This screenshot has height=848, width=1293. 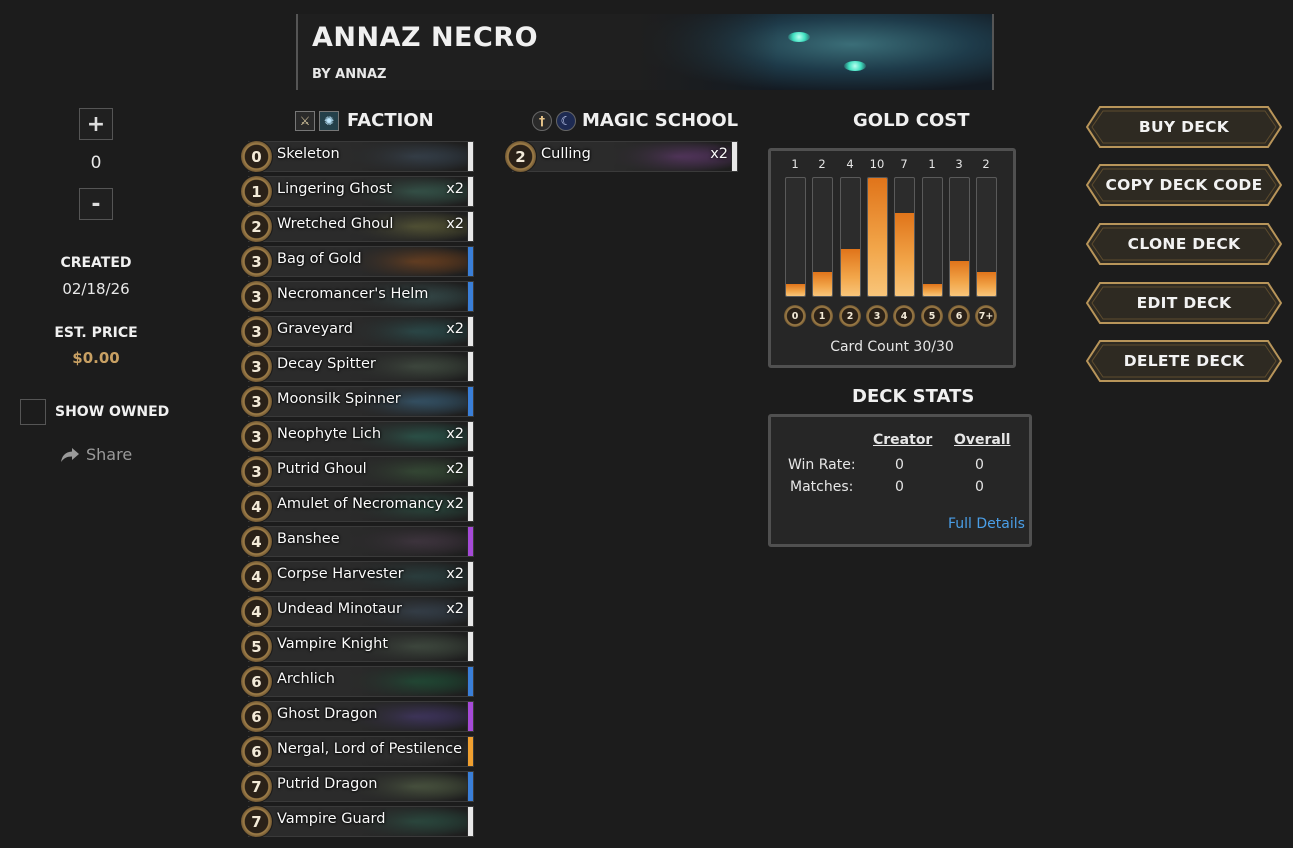 I want to click on share-button: Share, so click(x=96, y=454).